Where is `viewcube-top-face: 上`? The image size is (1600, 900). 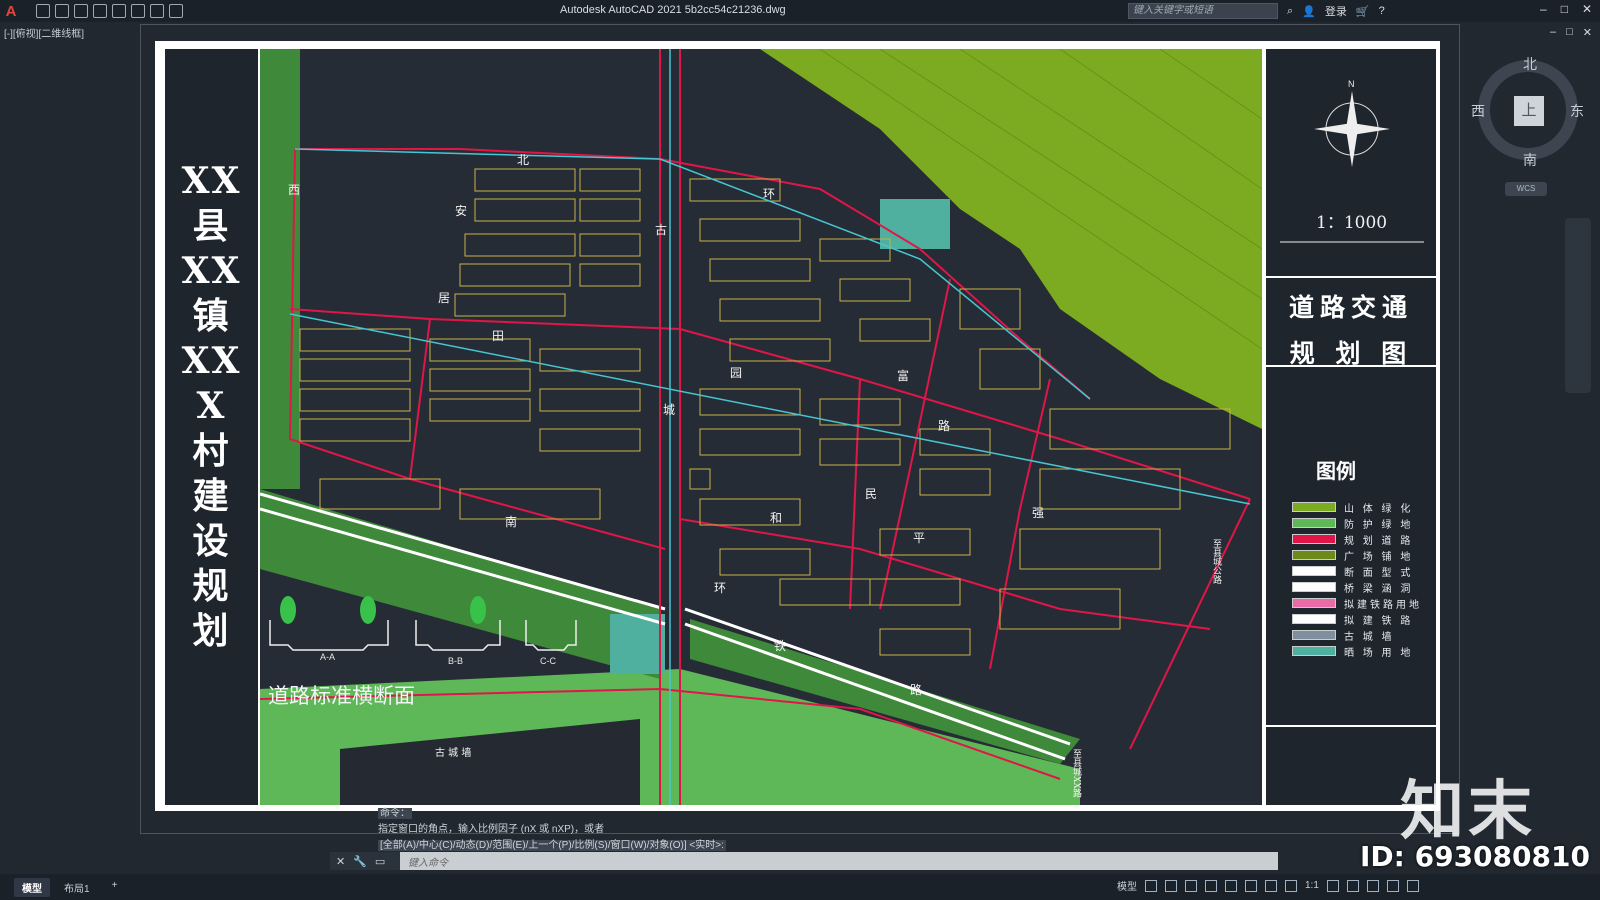 viewcube-top-face: 上 is located at coordinates (1529, 111).